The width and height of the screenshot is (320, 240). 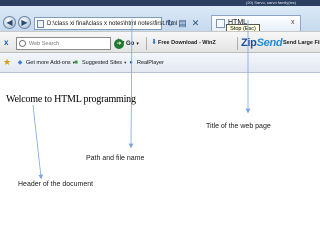 I want to click on chevron-down-icon: ▾, so click(x=125, y=62).